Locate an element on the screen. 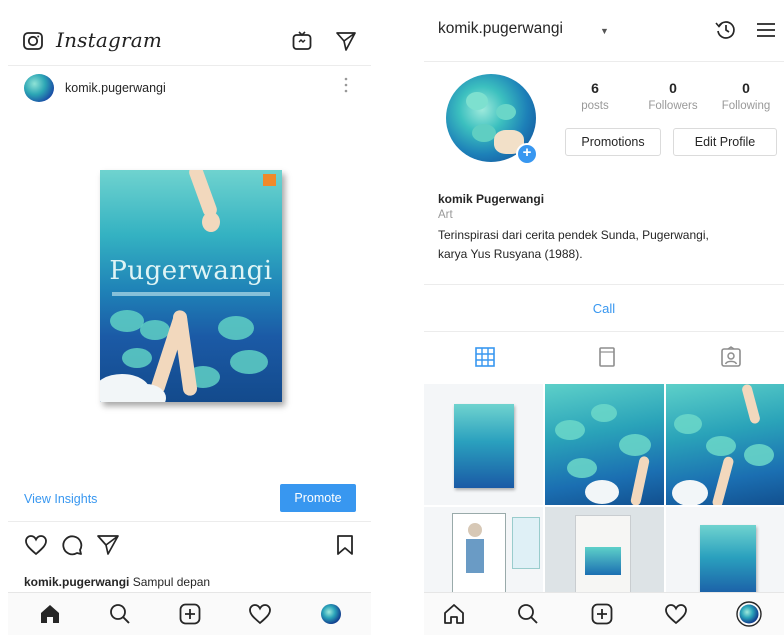 The image size is (784, 635). comment-icon is located at coordinates (72, 547).